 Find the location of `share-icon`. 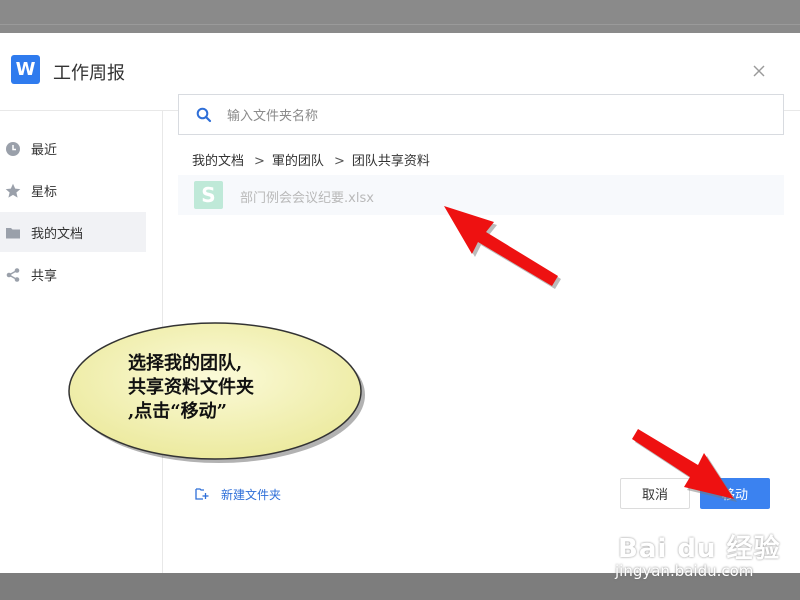

share-icon is located at coordinates (13, 275).